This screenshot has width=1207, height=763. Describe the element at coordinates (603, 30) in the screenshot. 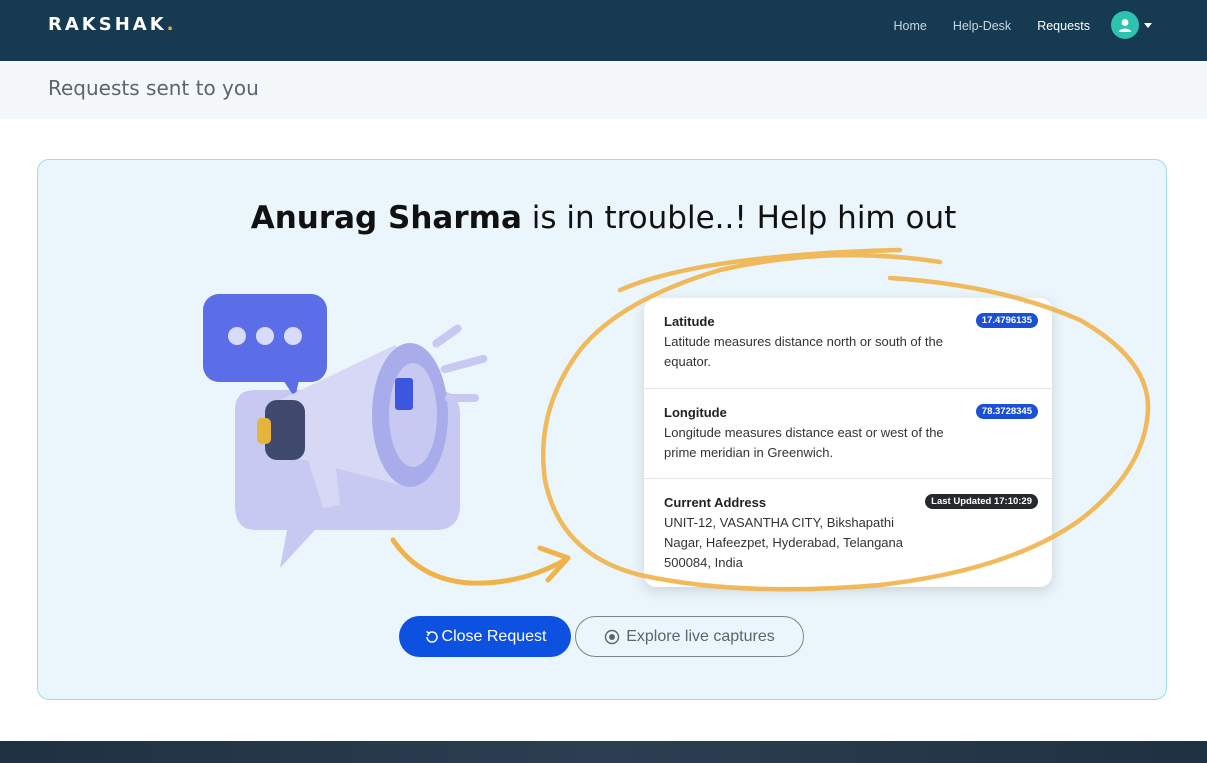

I see `top-navbar: RAKSHAK. Home Help-Desk Requests` at that location.